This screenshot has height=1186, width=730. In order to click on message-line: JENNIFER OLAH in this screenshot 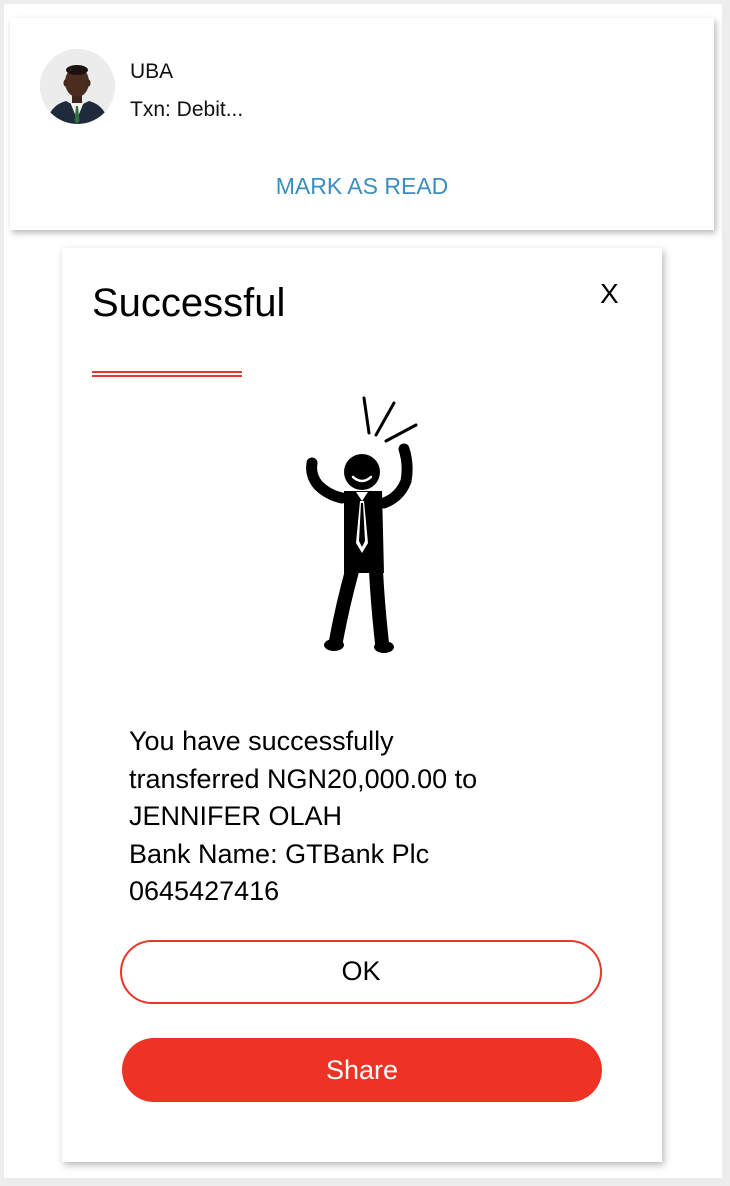, I will do `click(236, 816)`.